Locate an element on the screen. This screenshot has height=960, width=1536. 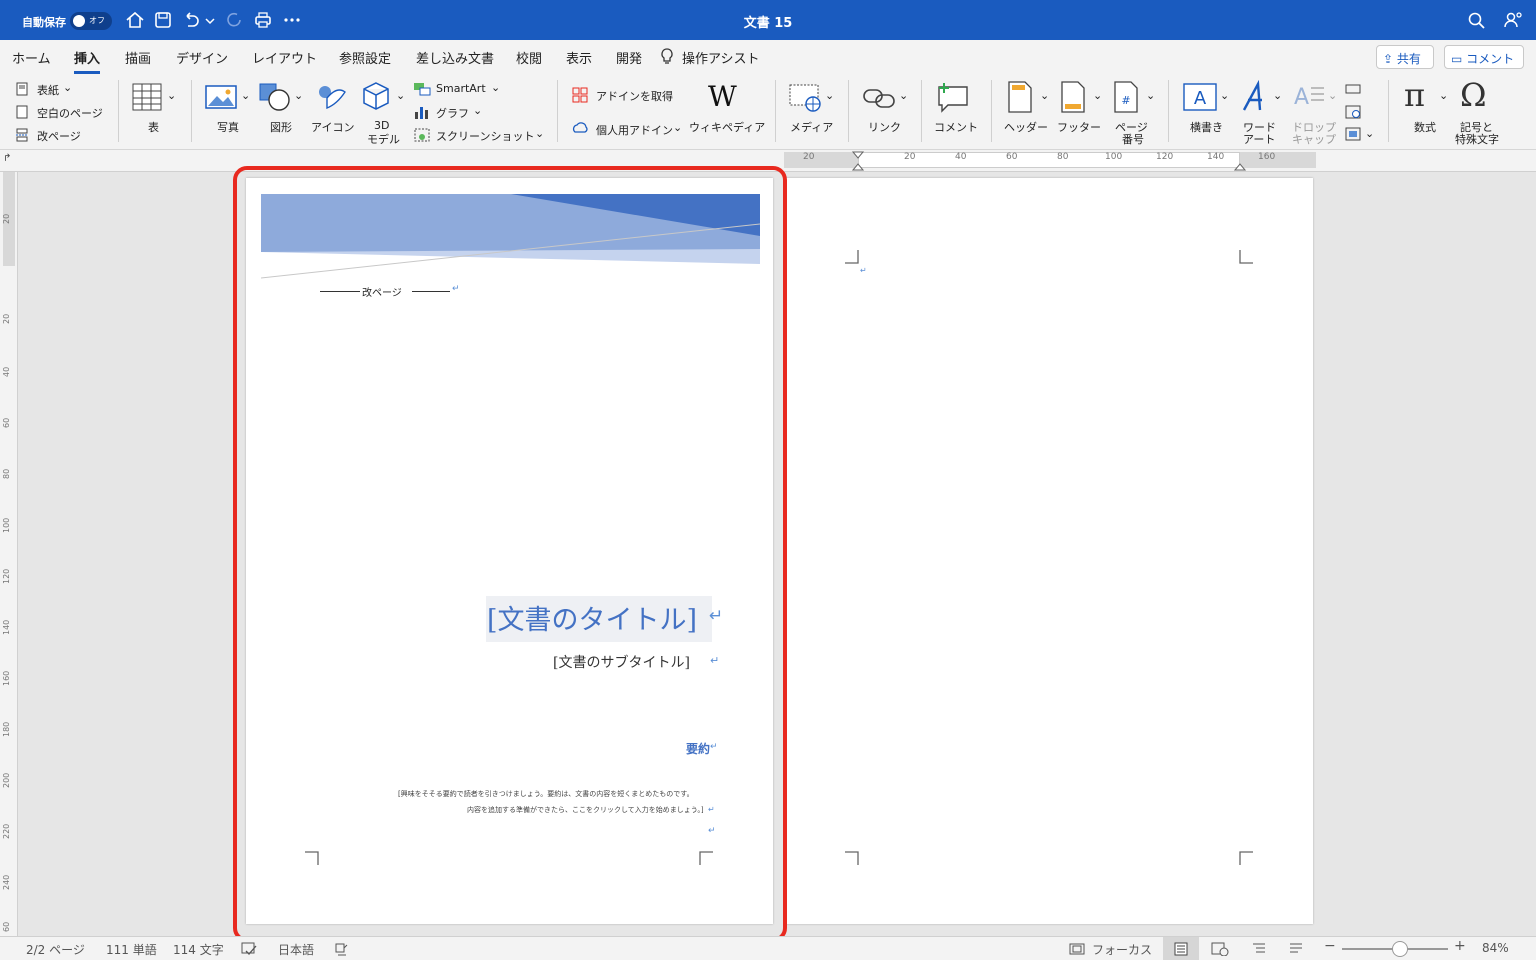
indent-marker-icon is located at coordinates (858, 161).